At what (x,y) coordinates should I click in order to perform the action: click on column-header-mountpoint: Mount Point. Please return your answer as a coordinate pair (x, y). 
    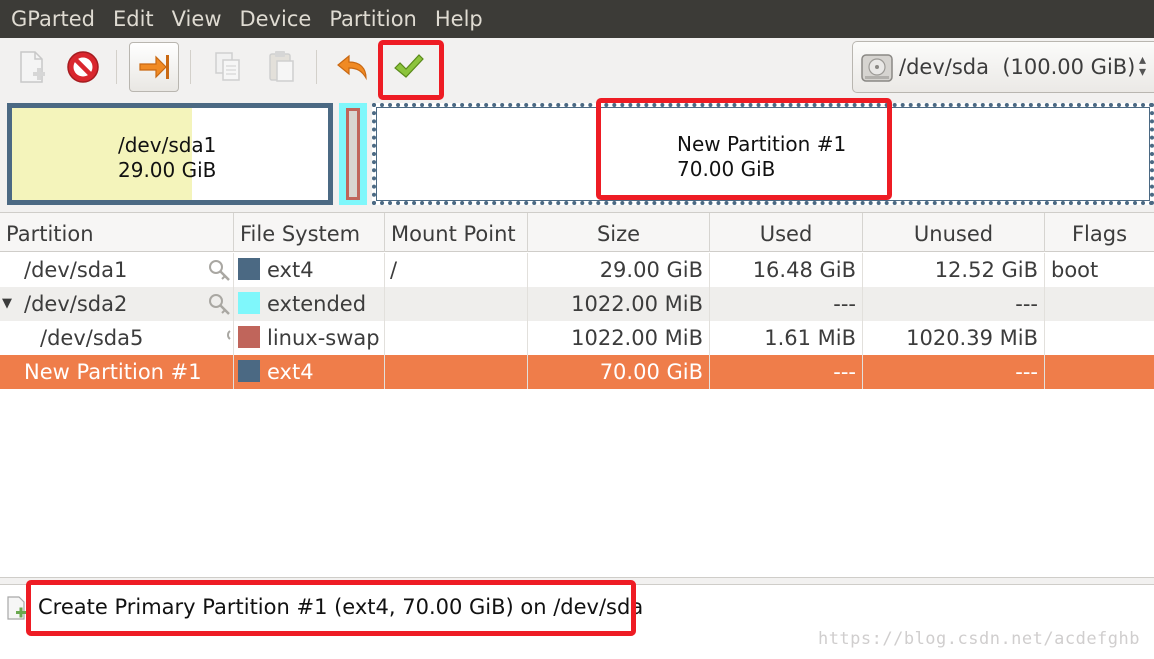
    Looking at the image, I should click on (456, 232).